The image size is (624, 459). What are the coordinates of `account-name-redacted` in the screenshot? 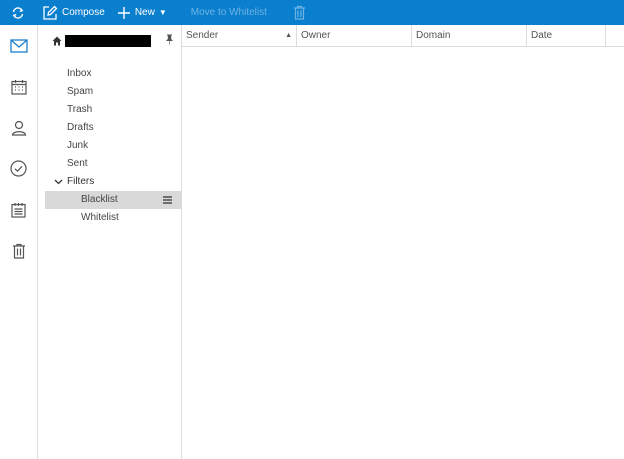 It's located at (108, 41).